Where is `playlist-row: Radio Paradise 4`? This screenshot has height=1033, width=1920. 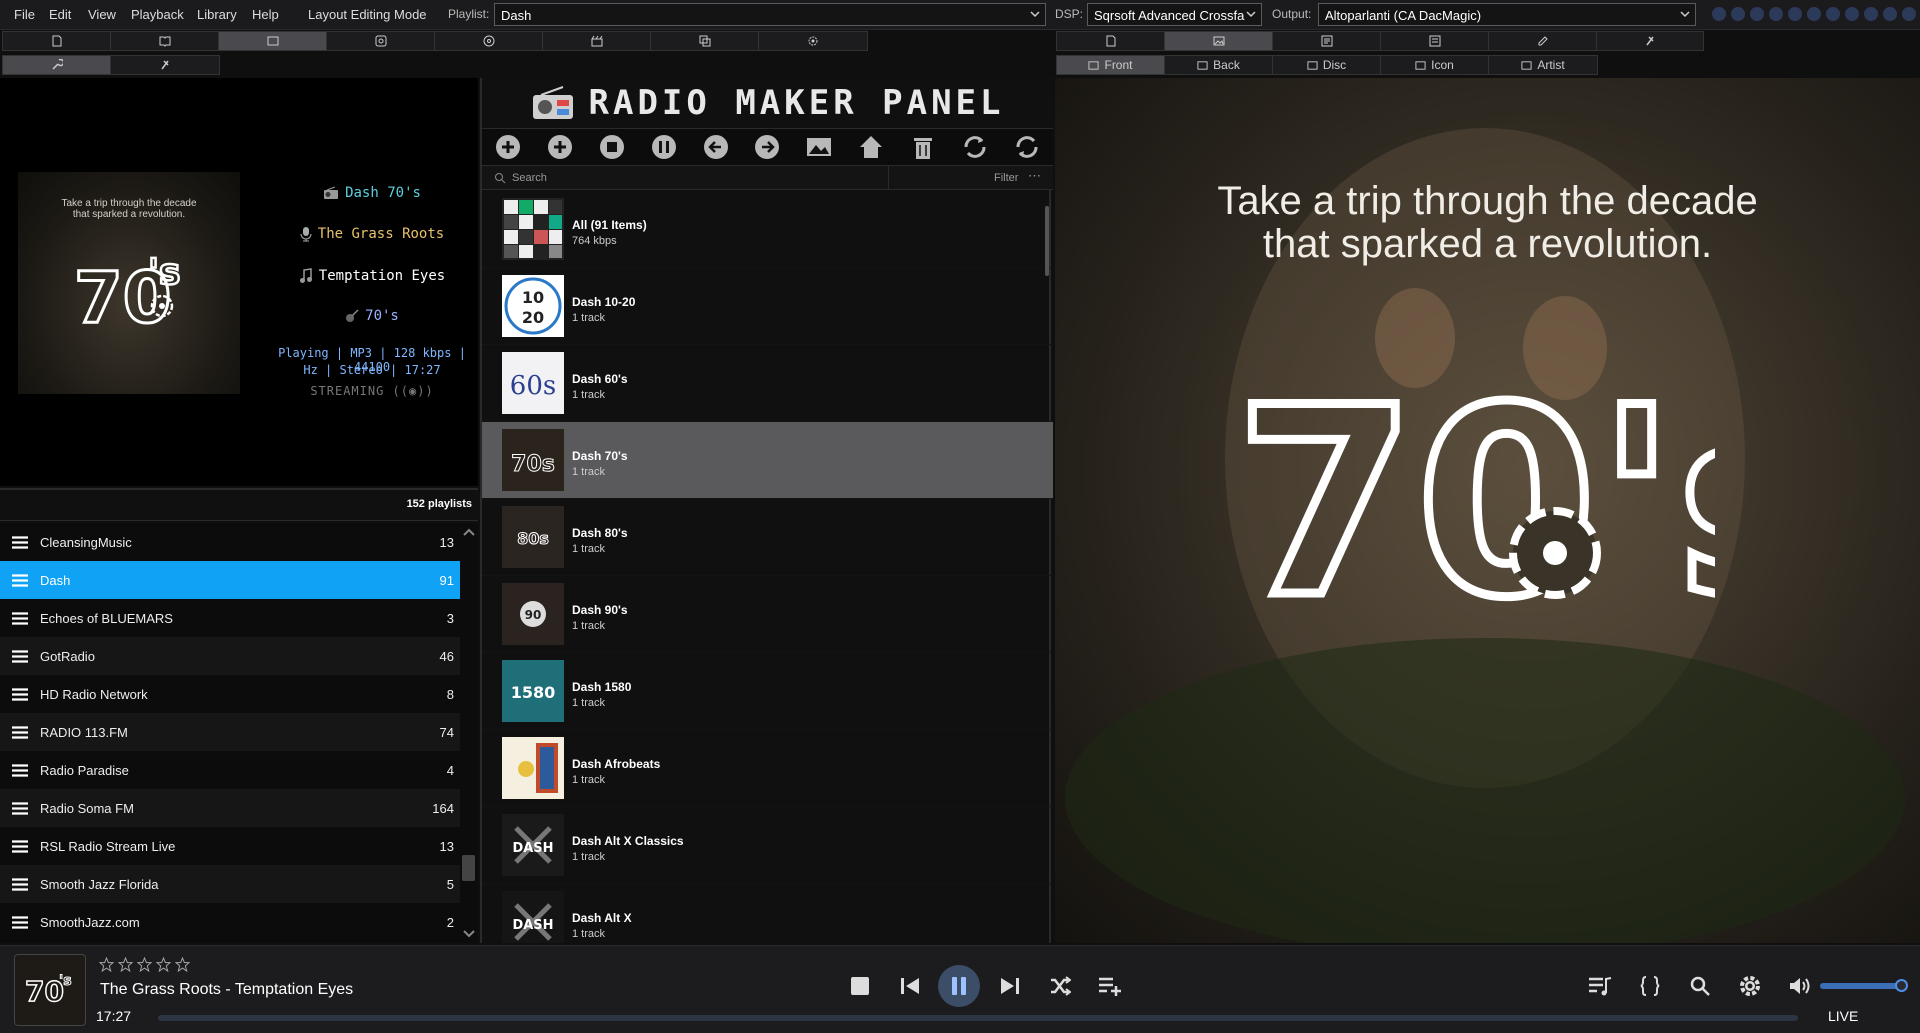 playlist-row: Radio Paradise 4 is located at coordinates (230, 770).